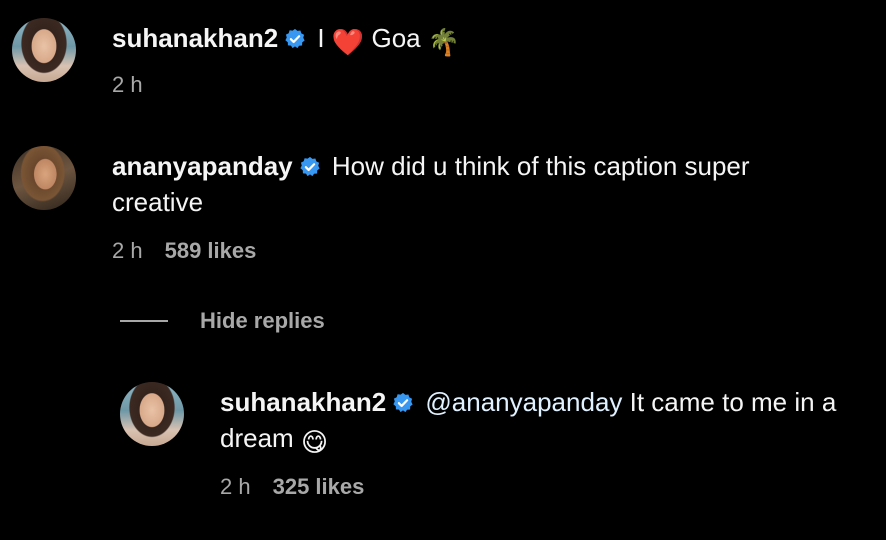 The image size is (886, 540). I want to click on hide-replies-label: Hide replies, so click(262, 320).